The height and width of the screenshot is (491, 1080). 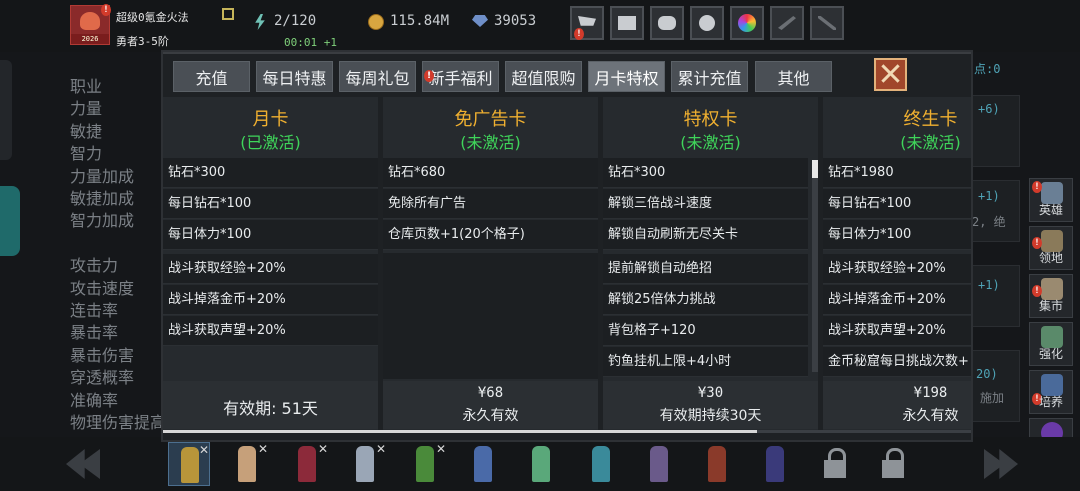 What do you see at coordinates (996, 296) in the screenshot?
I see `bg-info-panel` at bounding box center [996, 296].